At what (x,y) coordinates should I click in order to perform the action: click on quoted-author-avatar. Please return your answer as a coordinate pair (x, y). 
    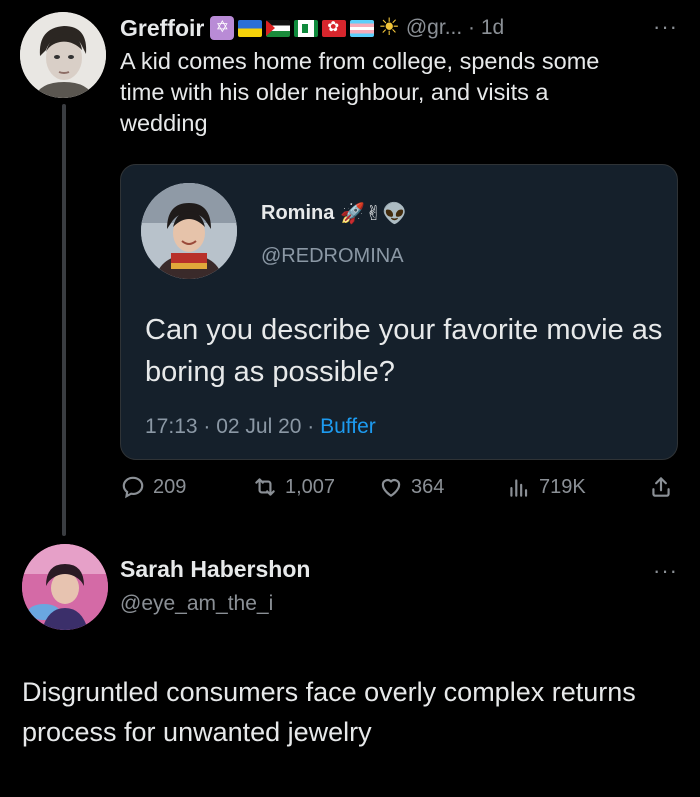
    Looking at the image, I should click on (189, 231).